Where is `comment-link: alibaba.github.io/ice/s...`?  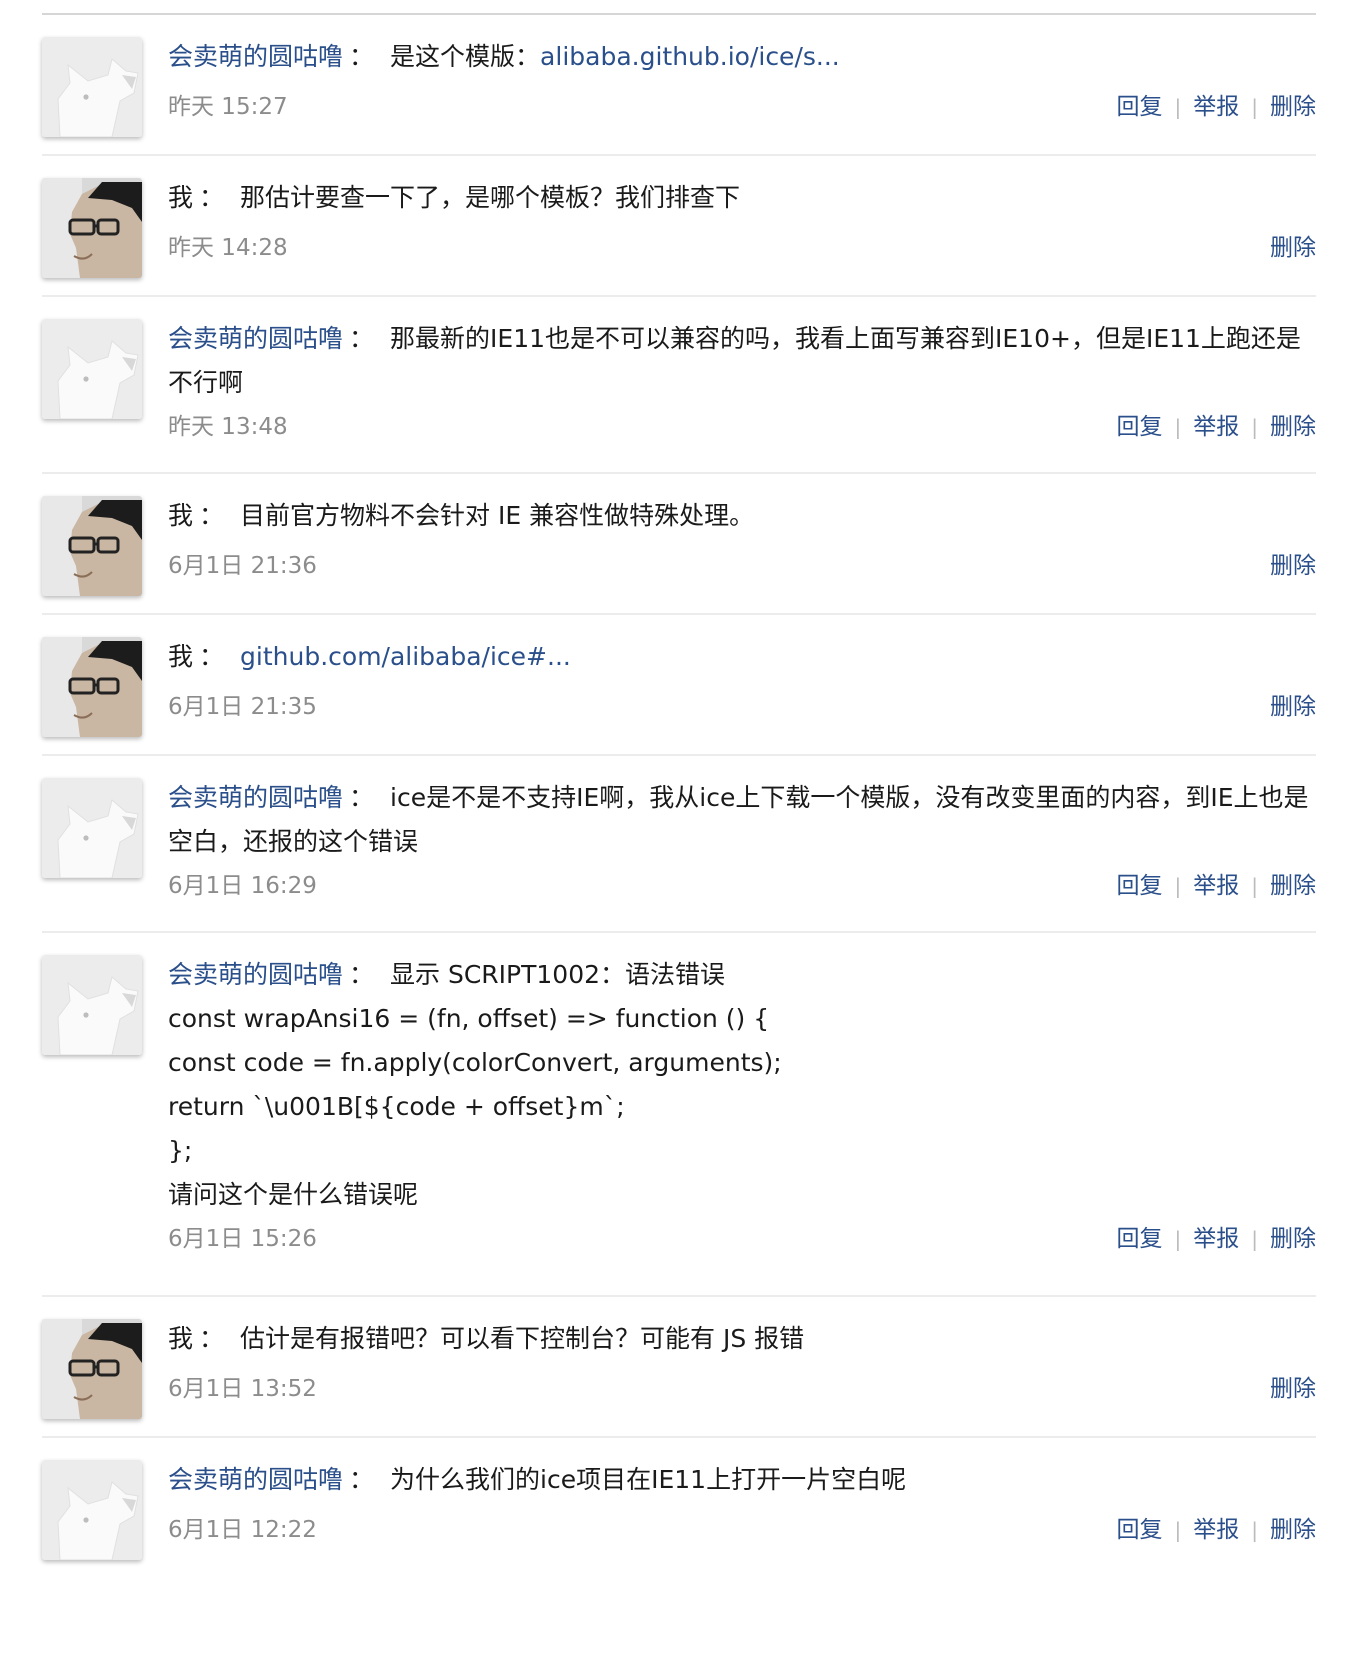 comment-link: alibaba.github.io/ice/s... is located at coordinates (690, 56).